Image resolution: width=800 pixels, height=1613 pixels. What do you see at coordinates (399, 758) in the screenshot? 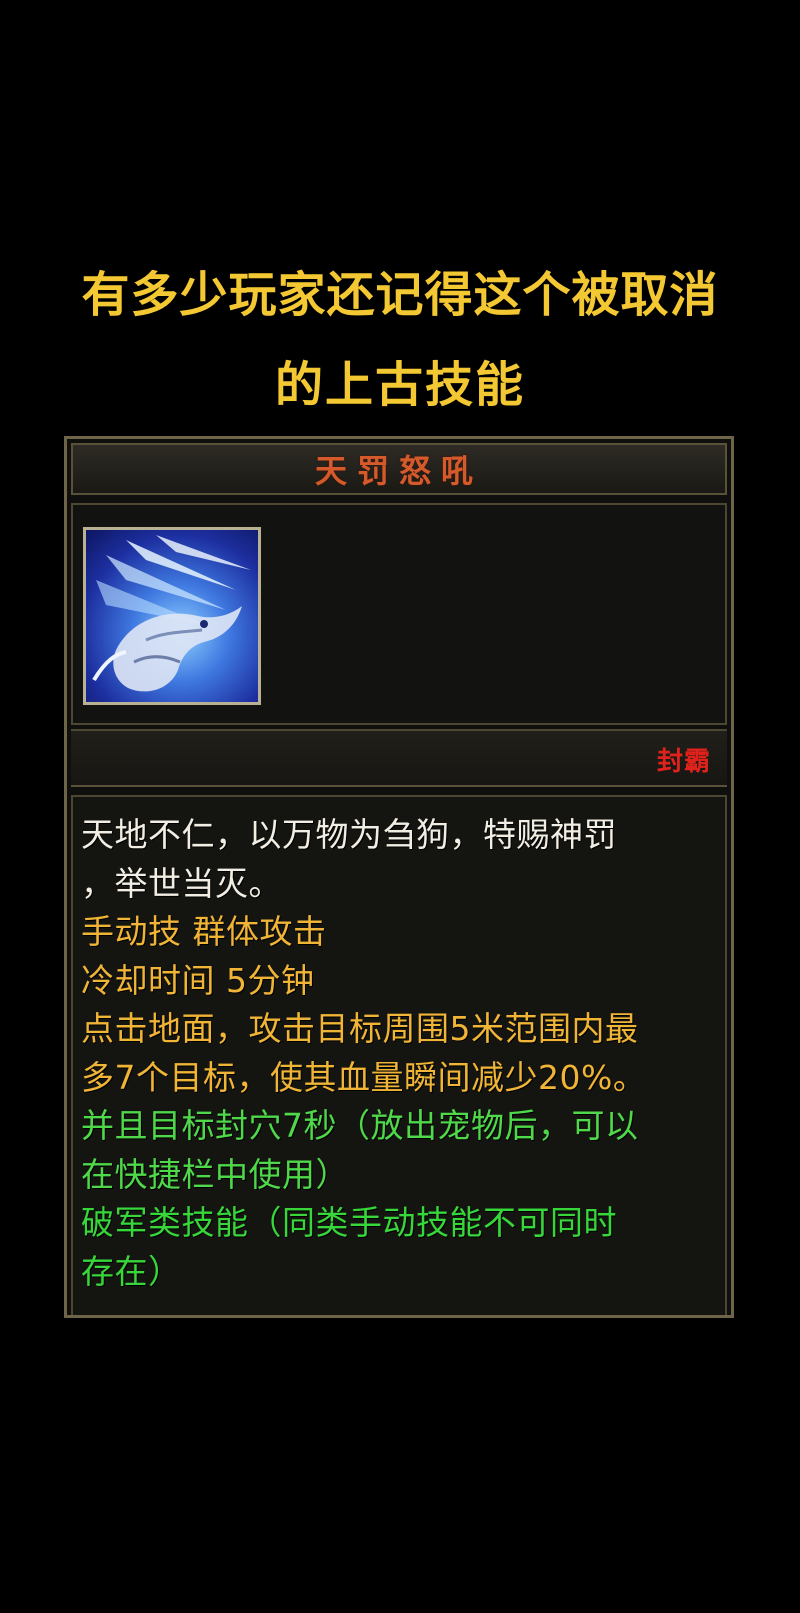
I see `skill-status-bar: 封霸` at bounding box center [399, 758].